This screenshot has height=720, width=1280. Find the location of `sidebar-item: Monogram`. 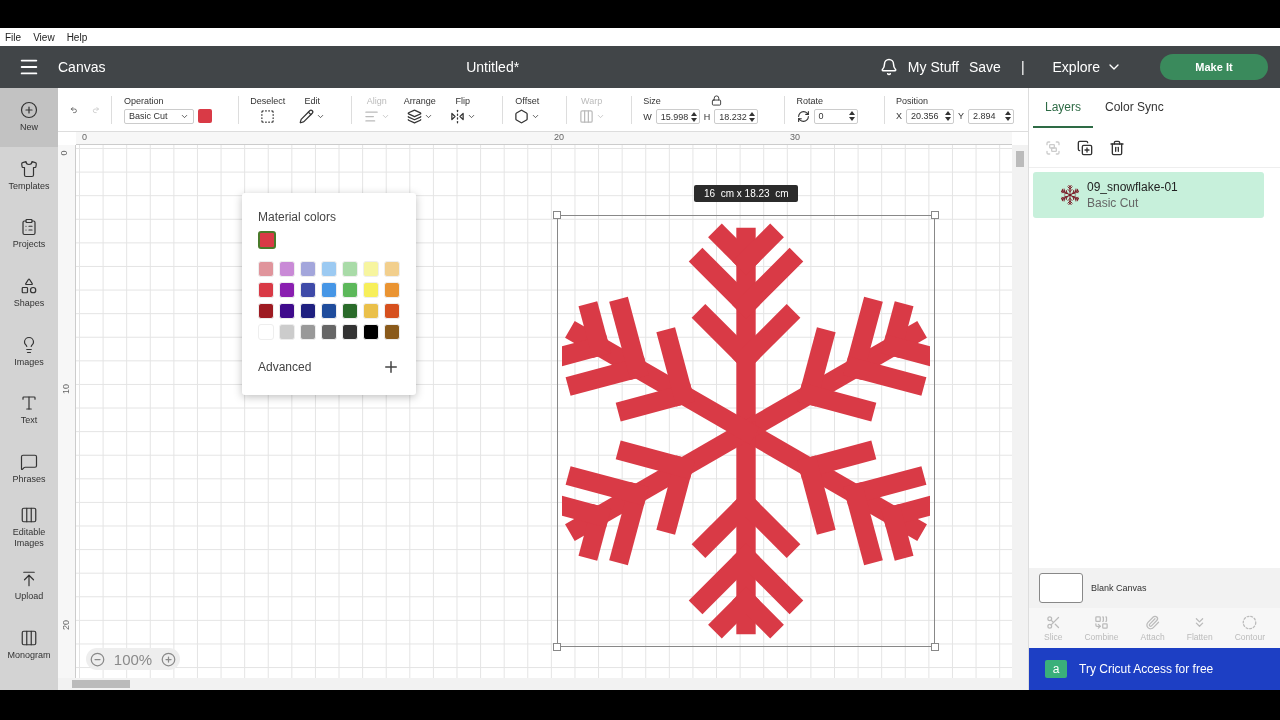

sidebar-item: Monogram is located at coordinates (29, 644).